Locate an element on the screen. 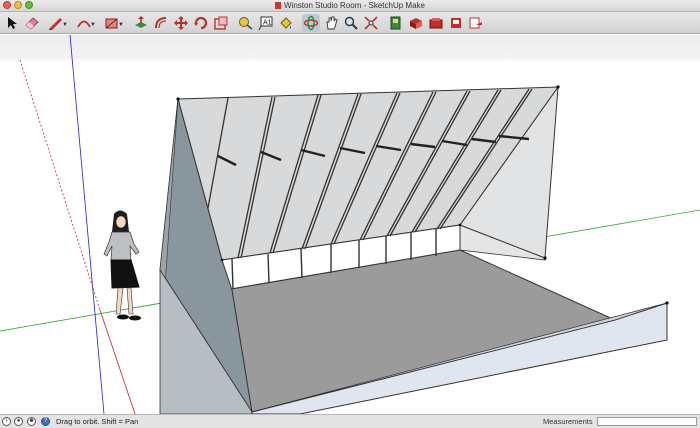  text-icon: A1 is located at coordinates (266, 23).